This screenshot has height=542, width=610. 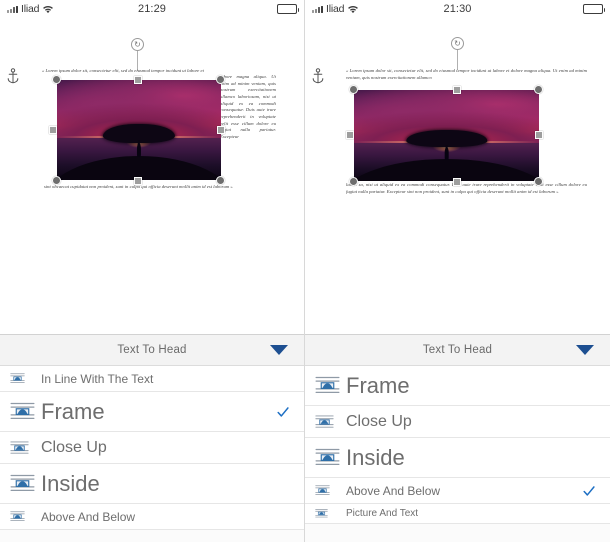 I want to click on wrap-option-picture-and-text: Picture And Text, so click(x=457, y=514).